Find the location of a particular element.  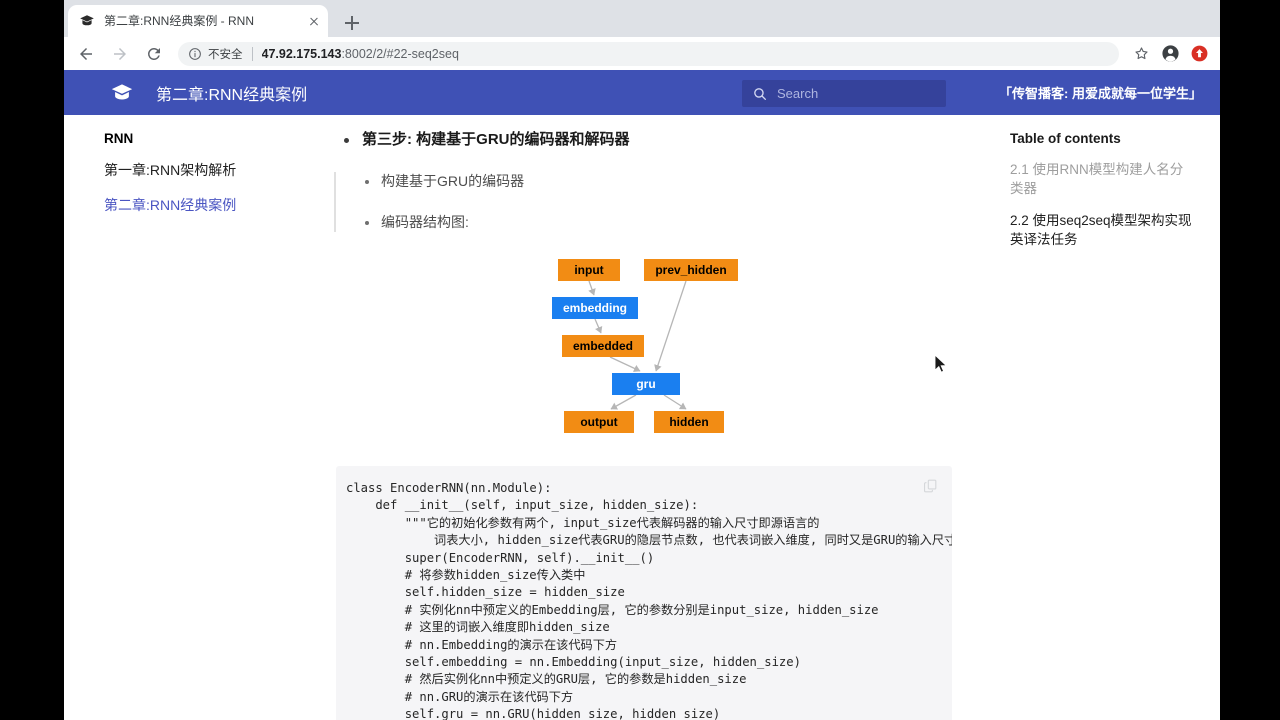

svg-text: gru is located at coordinates (645, 384).